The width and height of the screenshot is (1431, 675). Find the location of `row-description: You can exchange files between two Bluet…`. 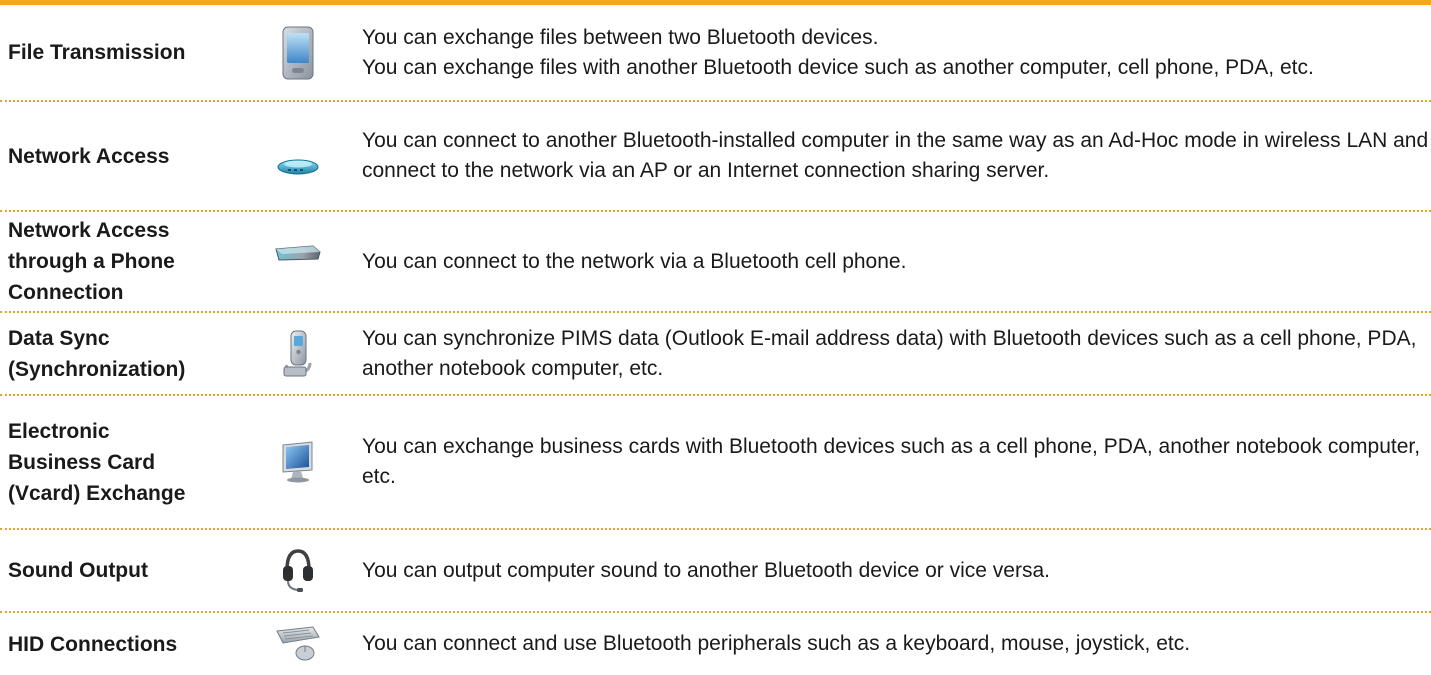

row-description: You can exchange files between two Bluet… is located at coordinates (838, 52).